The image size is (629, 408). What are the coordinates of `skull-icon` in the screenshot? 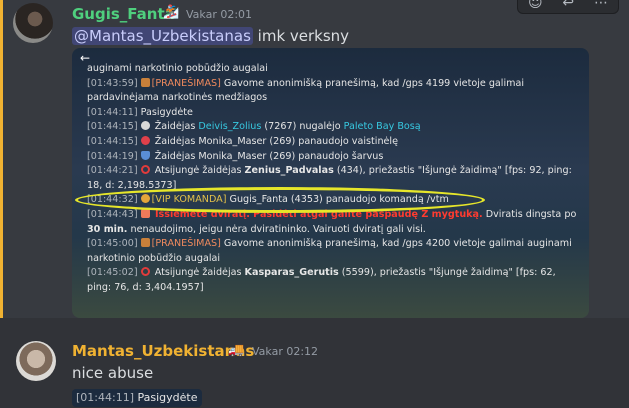 It's located at (145, 126).